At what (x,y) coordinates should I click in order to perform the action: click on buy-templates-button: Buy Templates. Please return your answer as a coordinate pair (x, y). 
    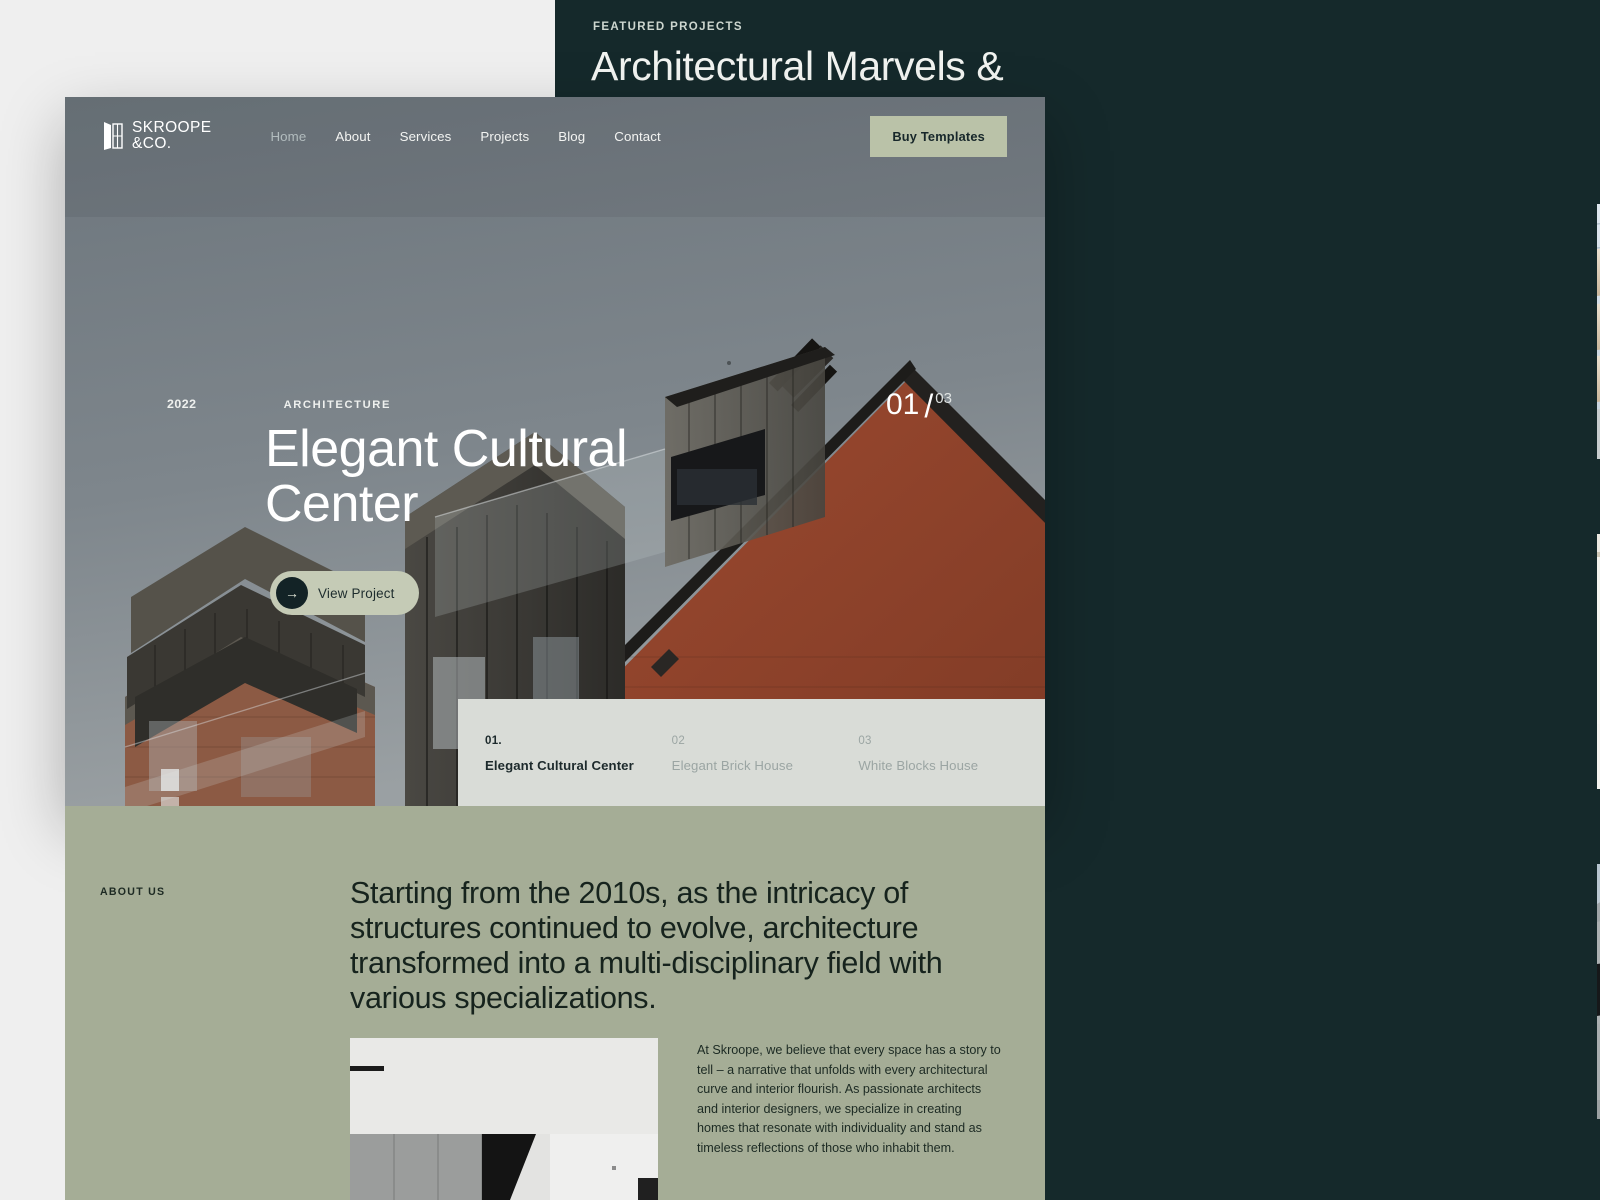
    Looking at the image, I should click on (938, 136).